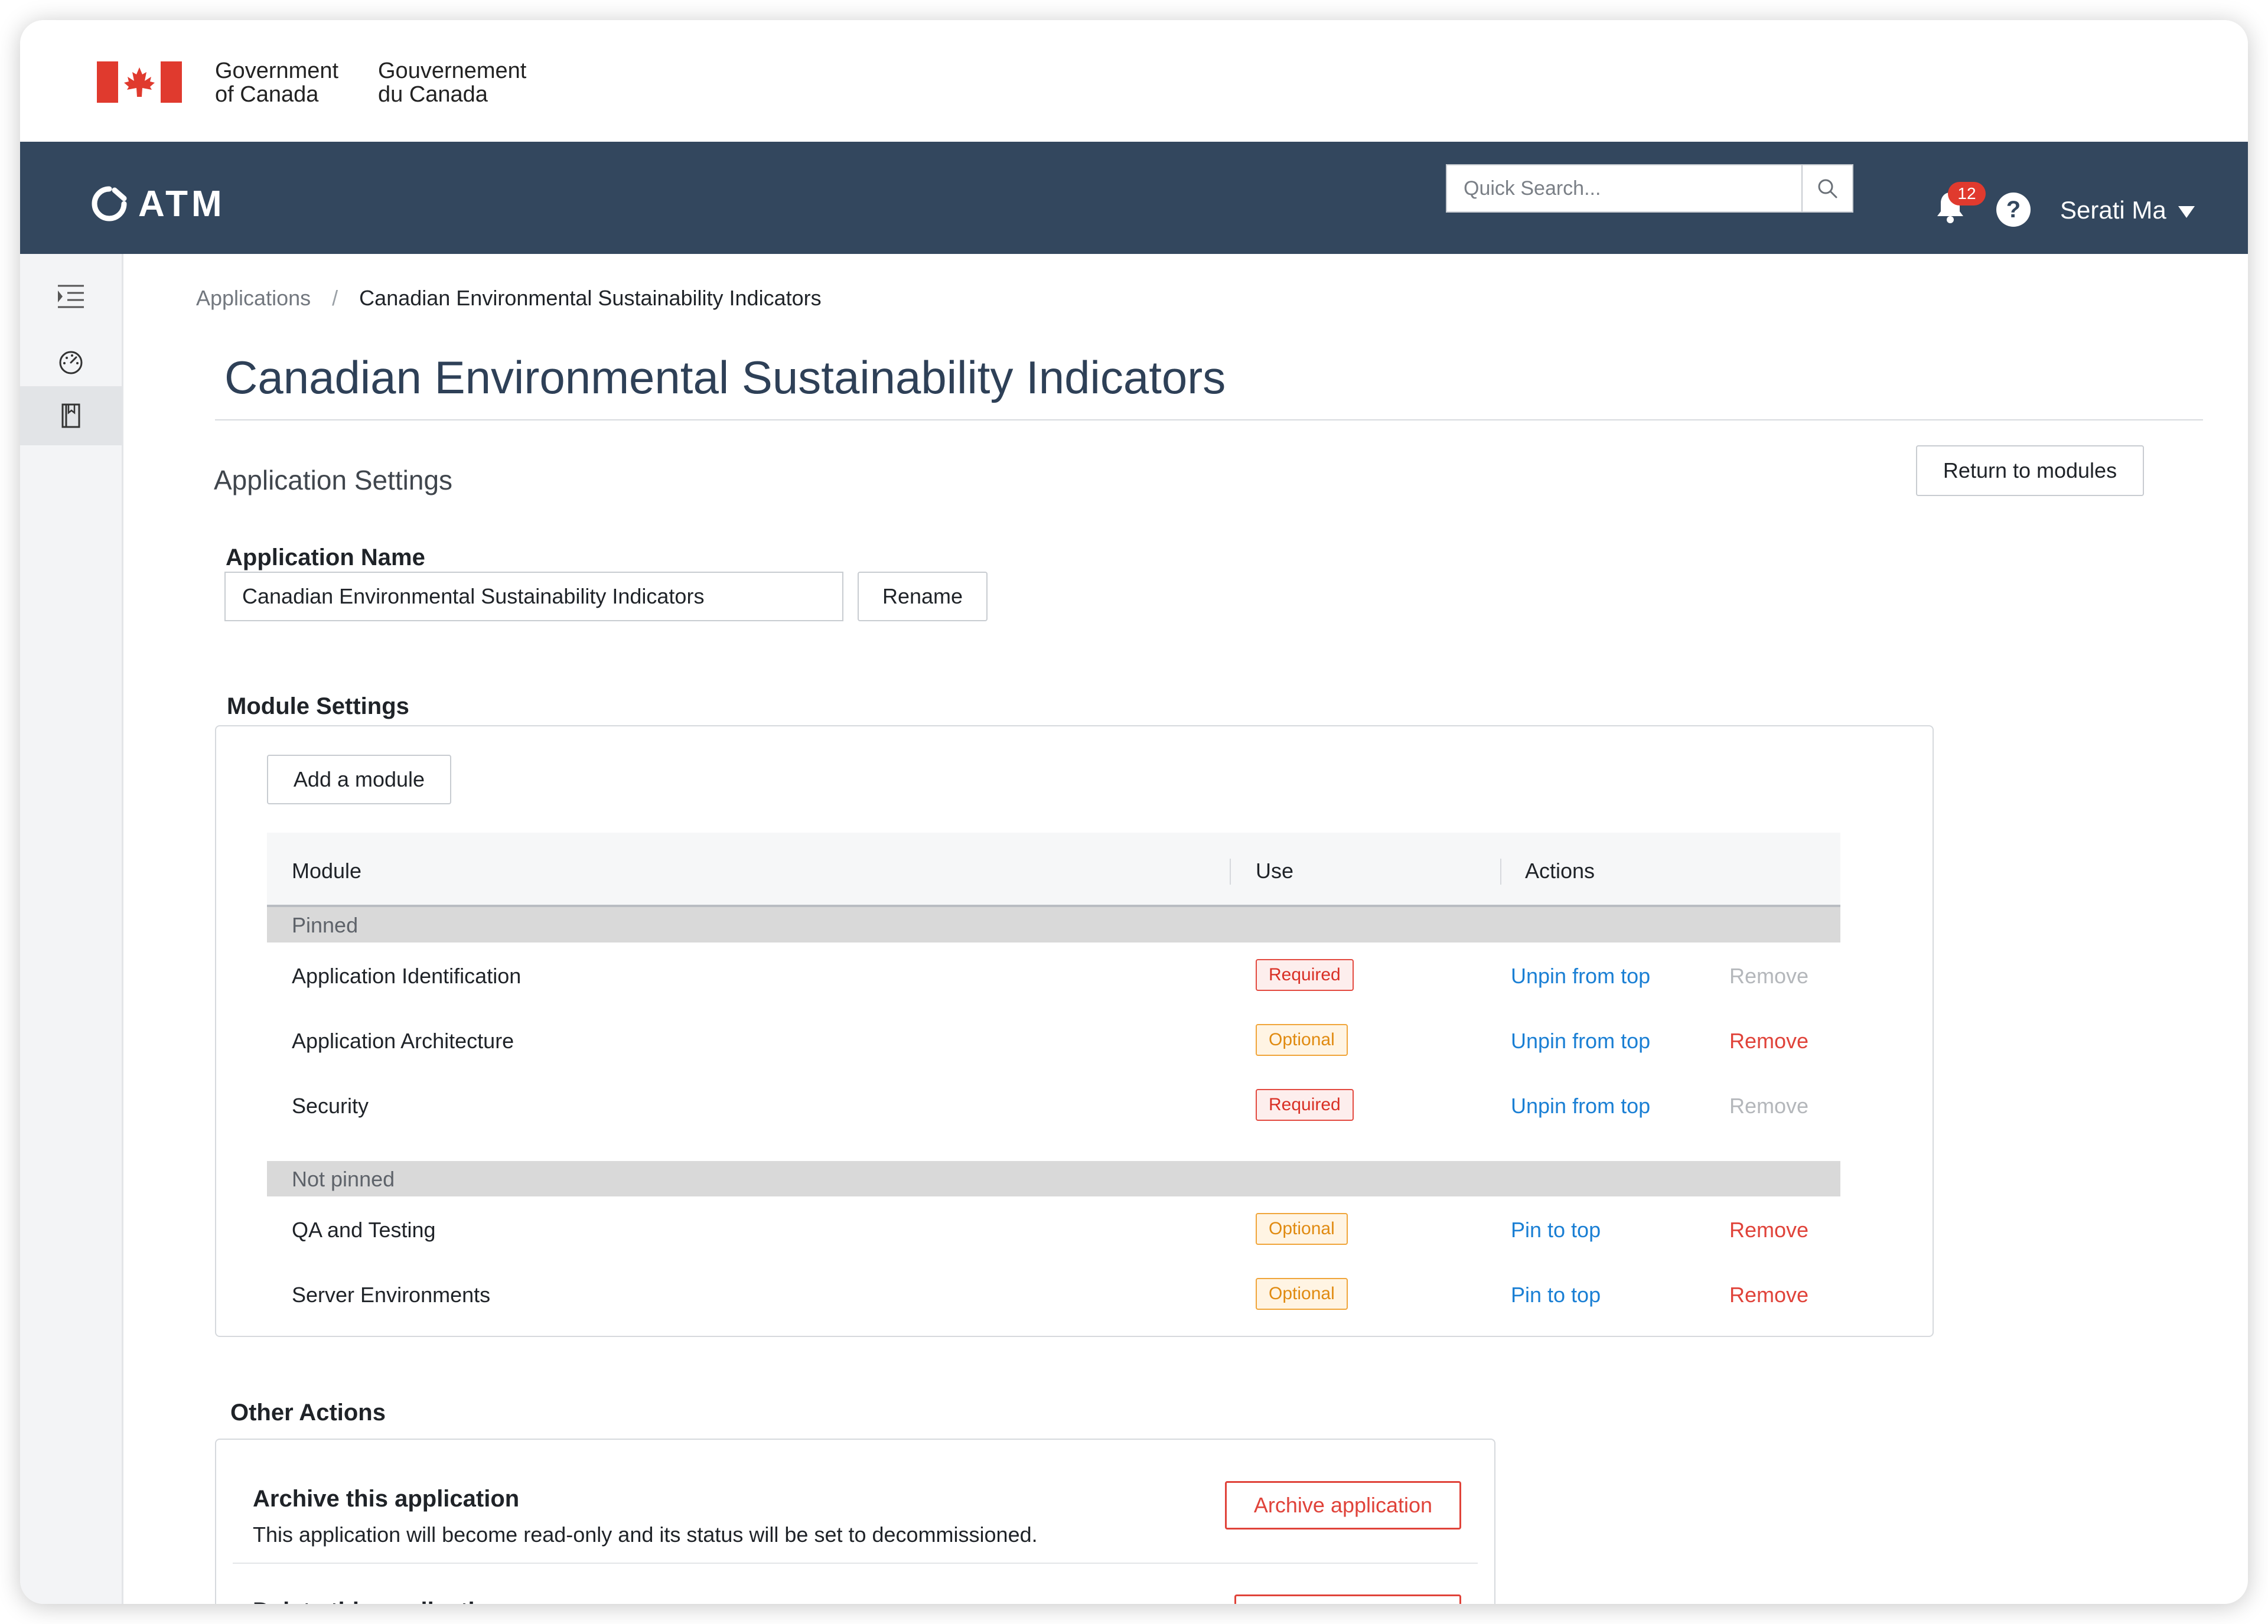  What do you see at coordinates (325, 557) in the screenshot?
I see `application-name-label: Application Name` at bounding box center [325, 557].